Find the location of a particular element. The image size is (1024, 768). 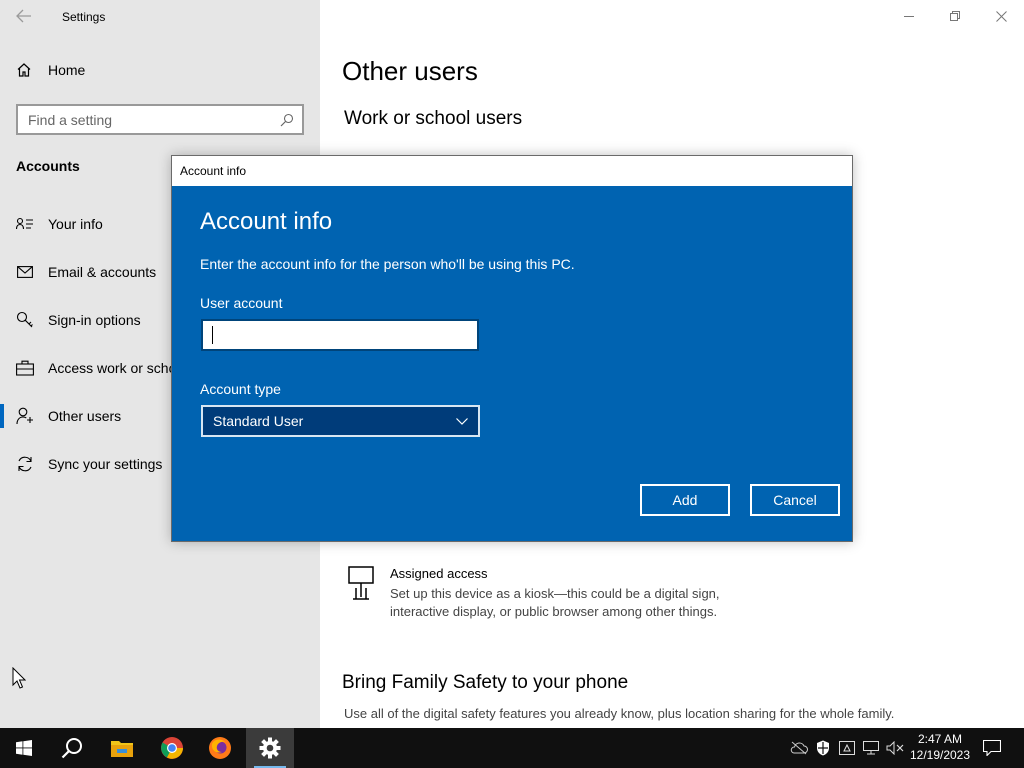

file-explorer-button is located at coordinates (122, 748).